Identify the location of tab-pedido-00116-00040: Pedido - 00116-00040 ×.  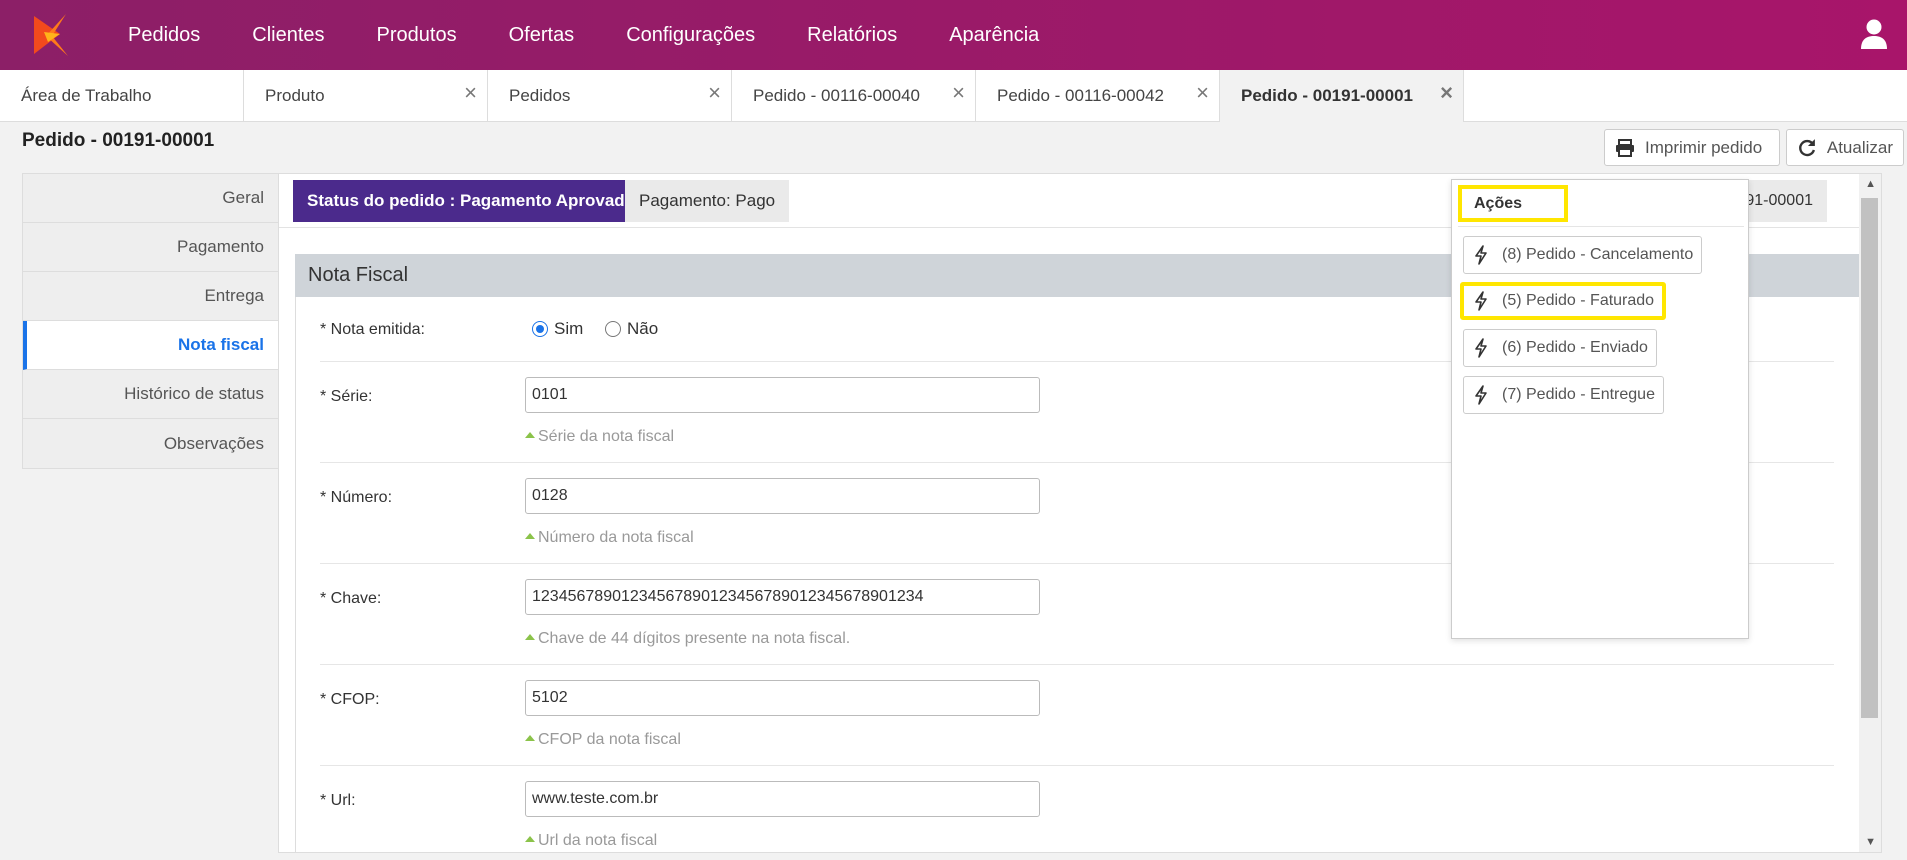
(854, 96).